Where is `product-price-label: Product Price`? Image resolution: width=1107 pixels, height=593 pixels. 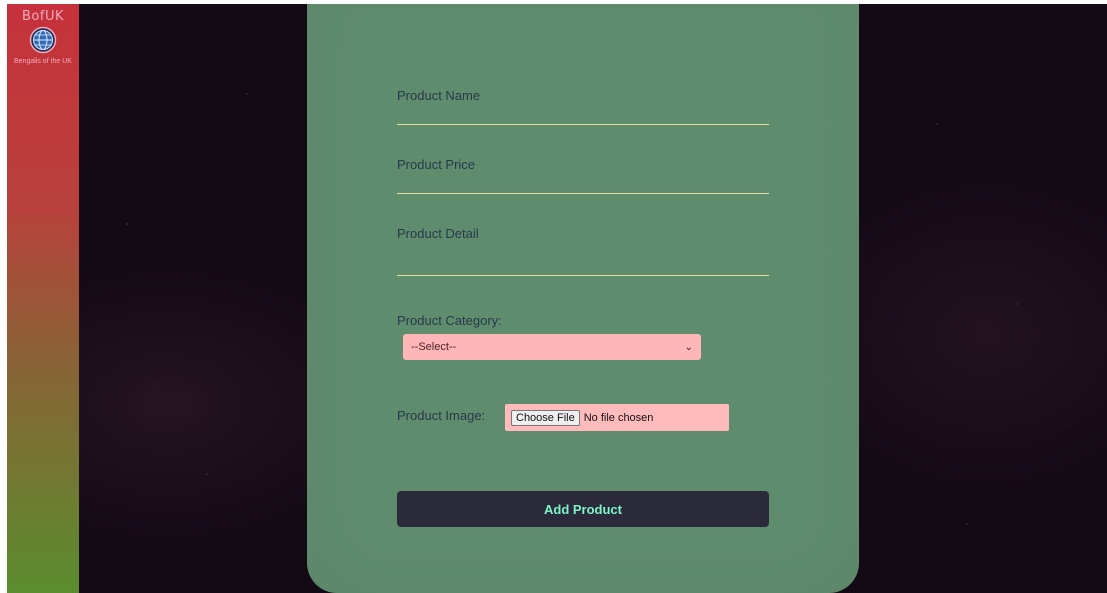 product-price-label: Product Price is located at coordinates (436, 164).